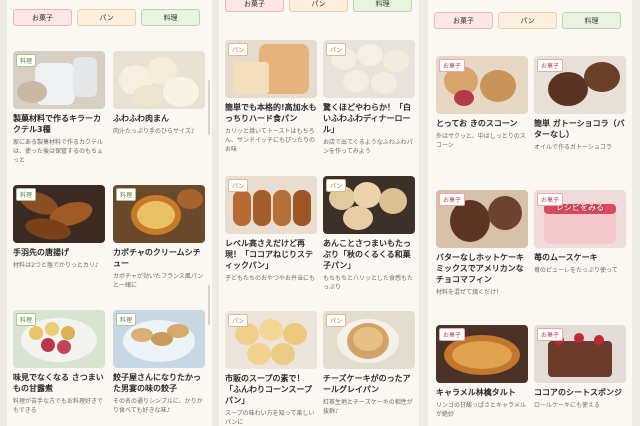  Describe the element at coordinates (158, 406) in the screenshot. I see `recipe-description: その名の通りシンプルに、かりかり食べても好きな味♪` at that location.